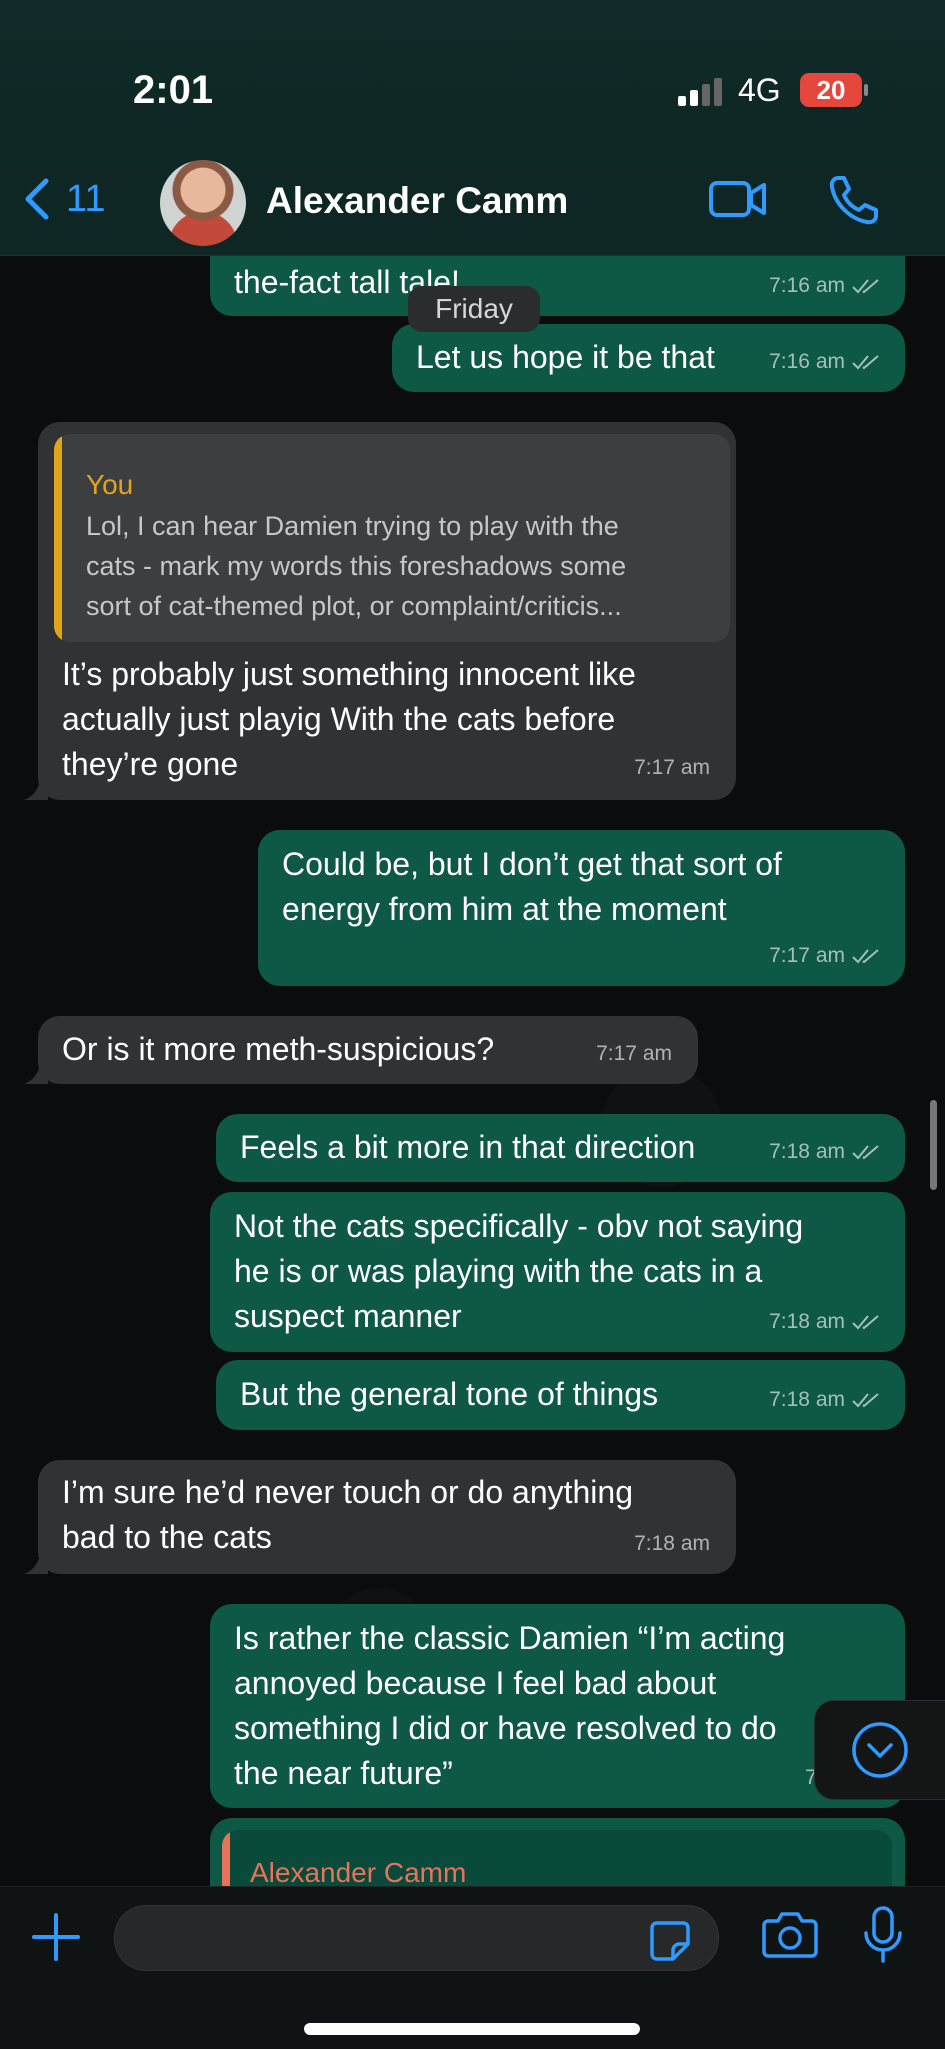  What do you see at coordinates (866, 90) in the screenshot?
I see `battery-tip` at bounding box center [866, 90].